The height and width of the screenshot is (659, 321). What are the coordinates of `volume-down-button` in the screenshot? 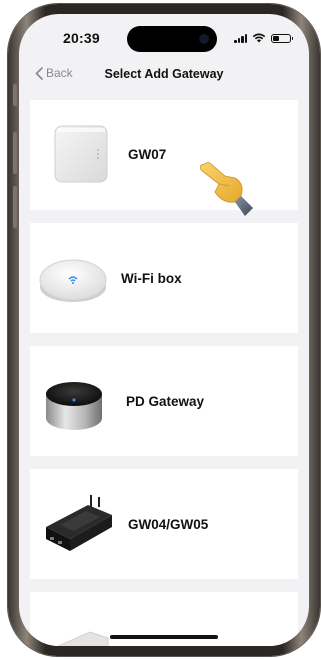 It's located at (15, 207).